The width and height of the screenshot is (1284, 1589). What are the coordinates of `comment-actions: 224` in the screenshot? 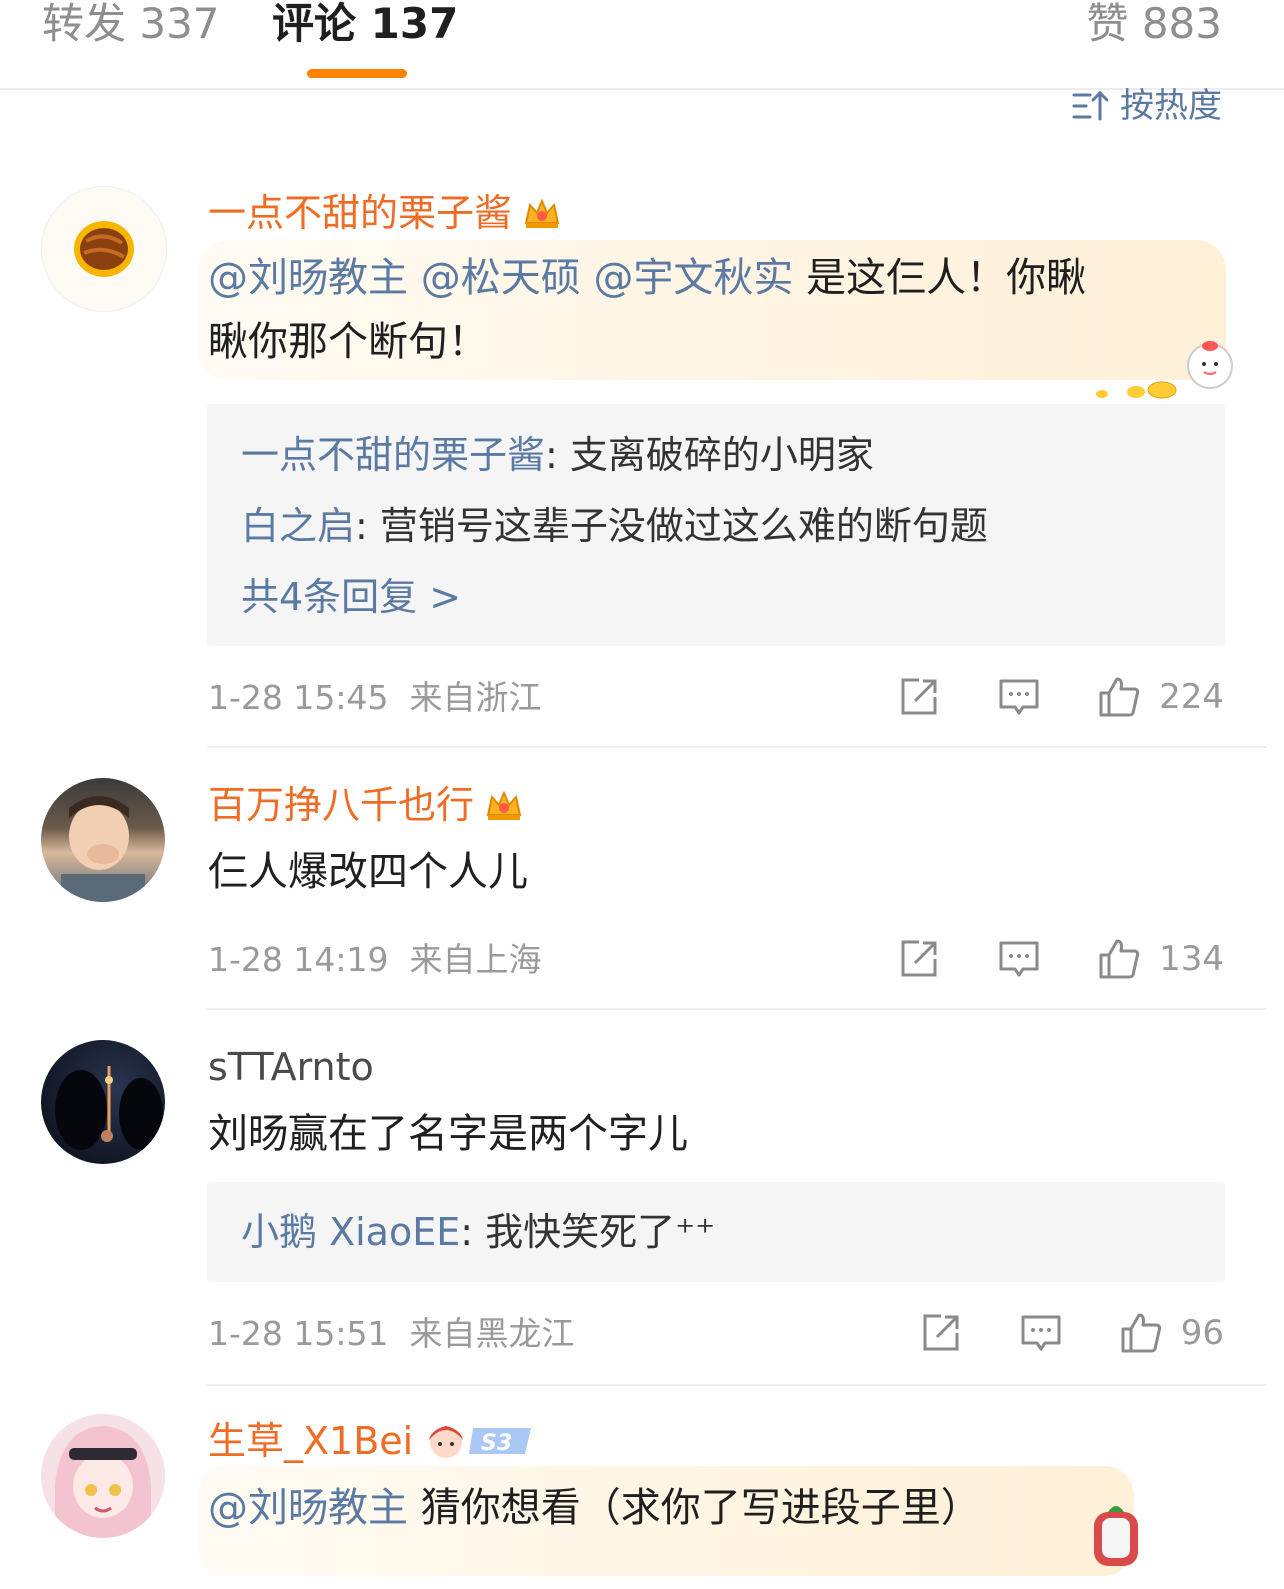 It's located at (1060, 697).